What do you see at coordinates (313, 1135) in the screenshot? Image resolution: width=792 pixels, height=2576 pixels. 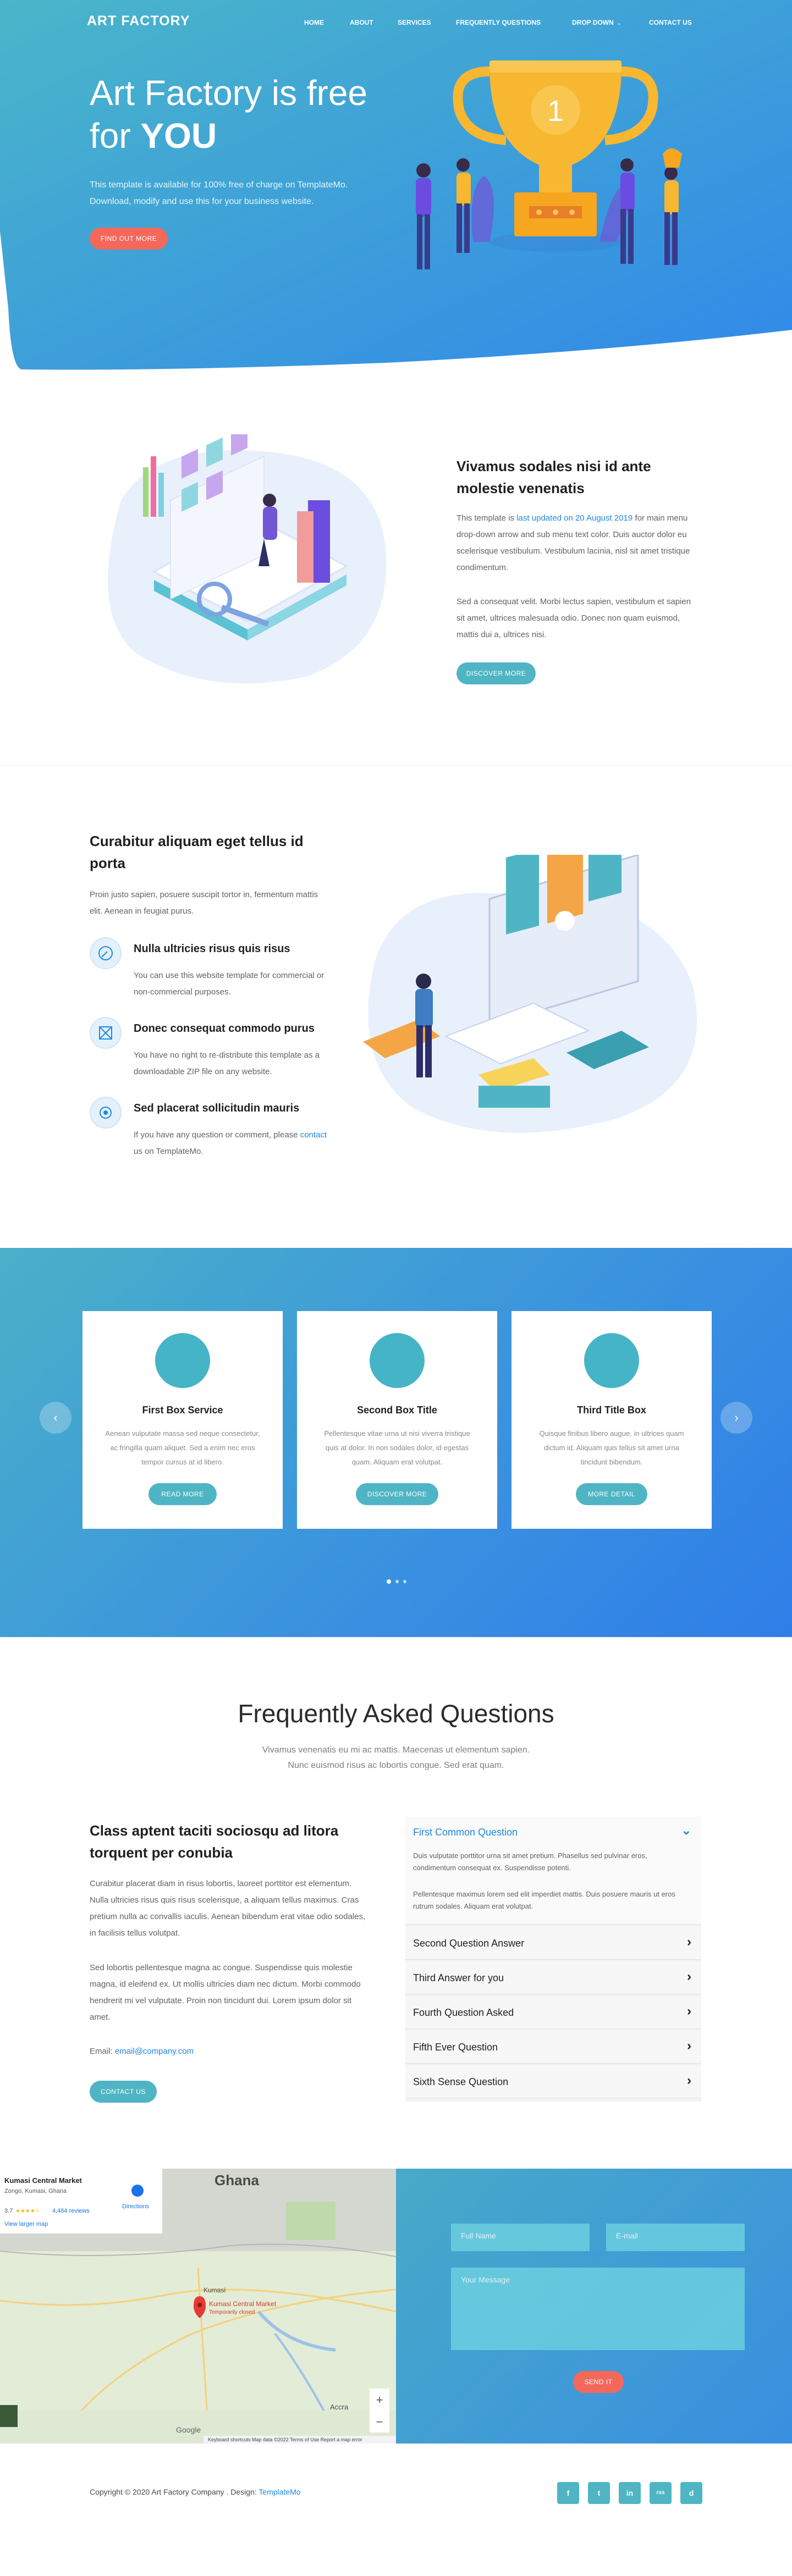 I see `contact-link: contact` at bounding box center [313, 1135].